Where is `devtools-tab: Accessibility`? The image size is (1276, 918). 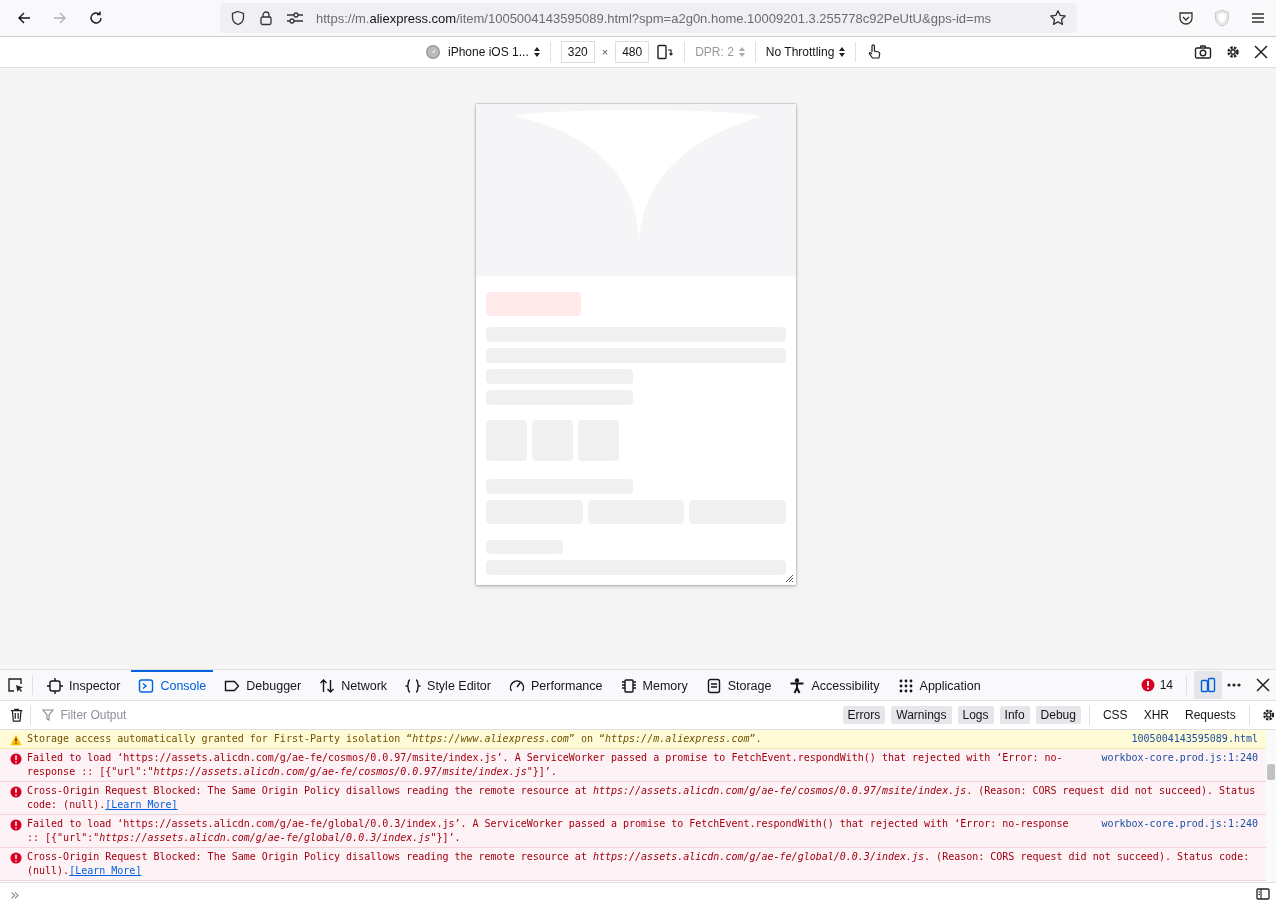
devtools-tab: Accessibility is located at coordinates (834, 685).